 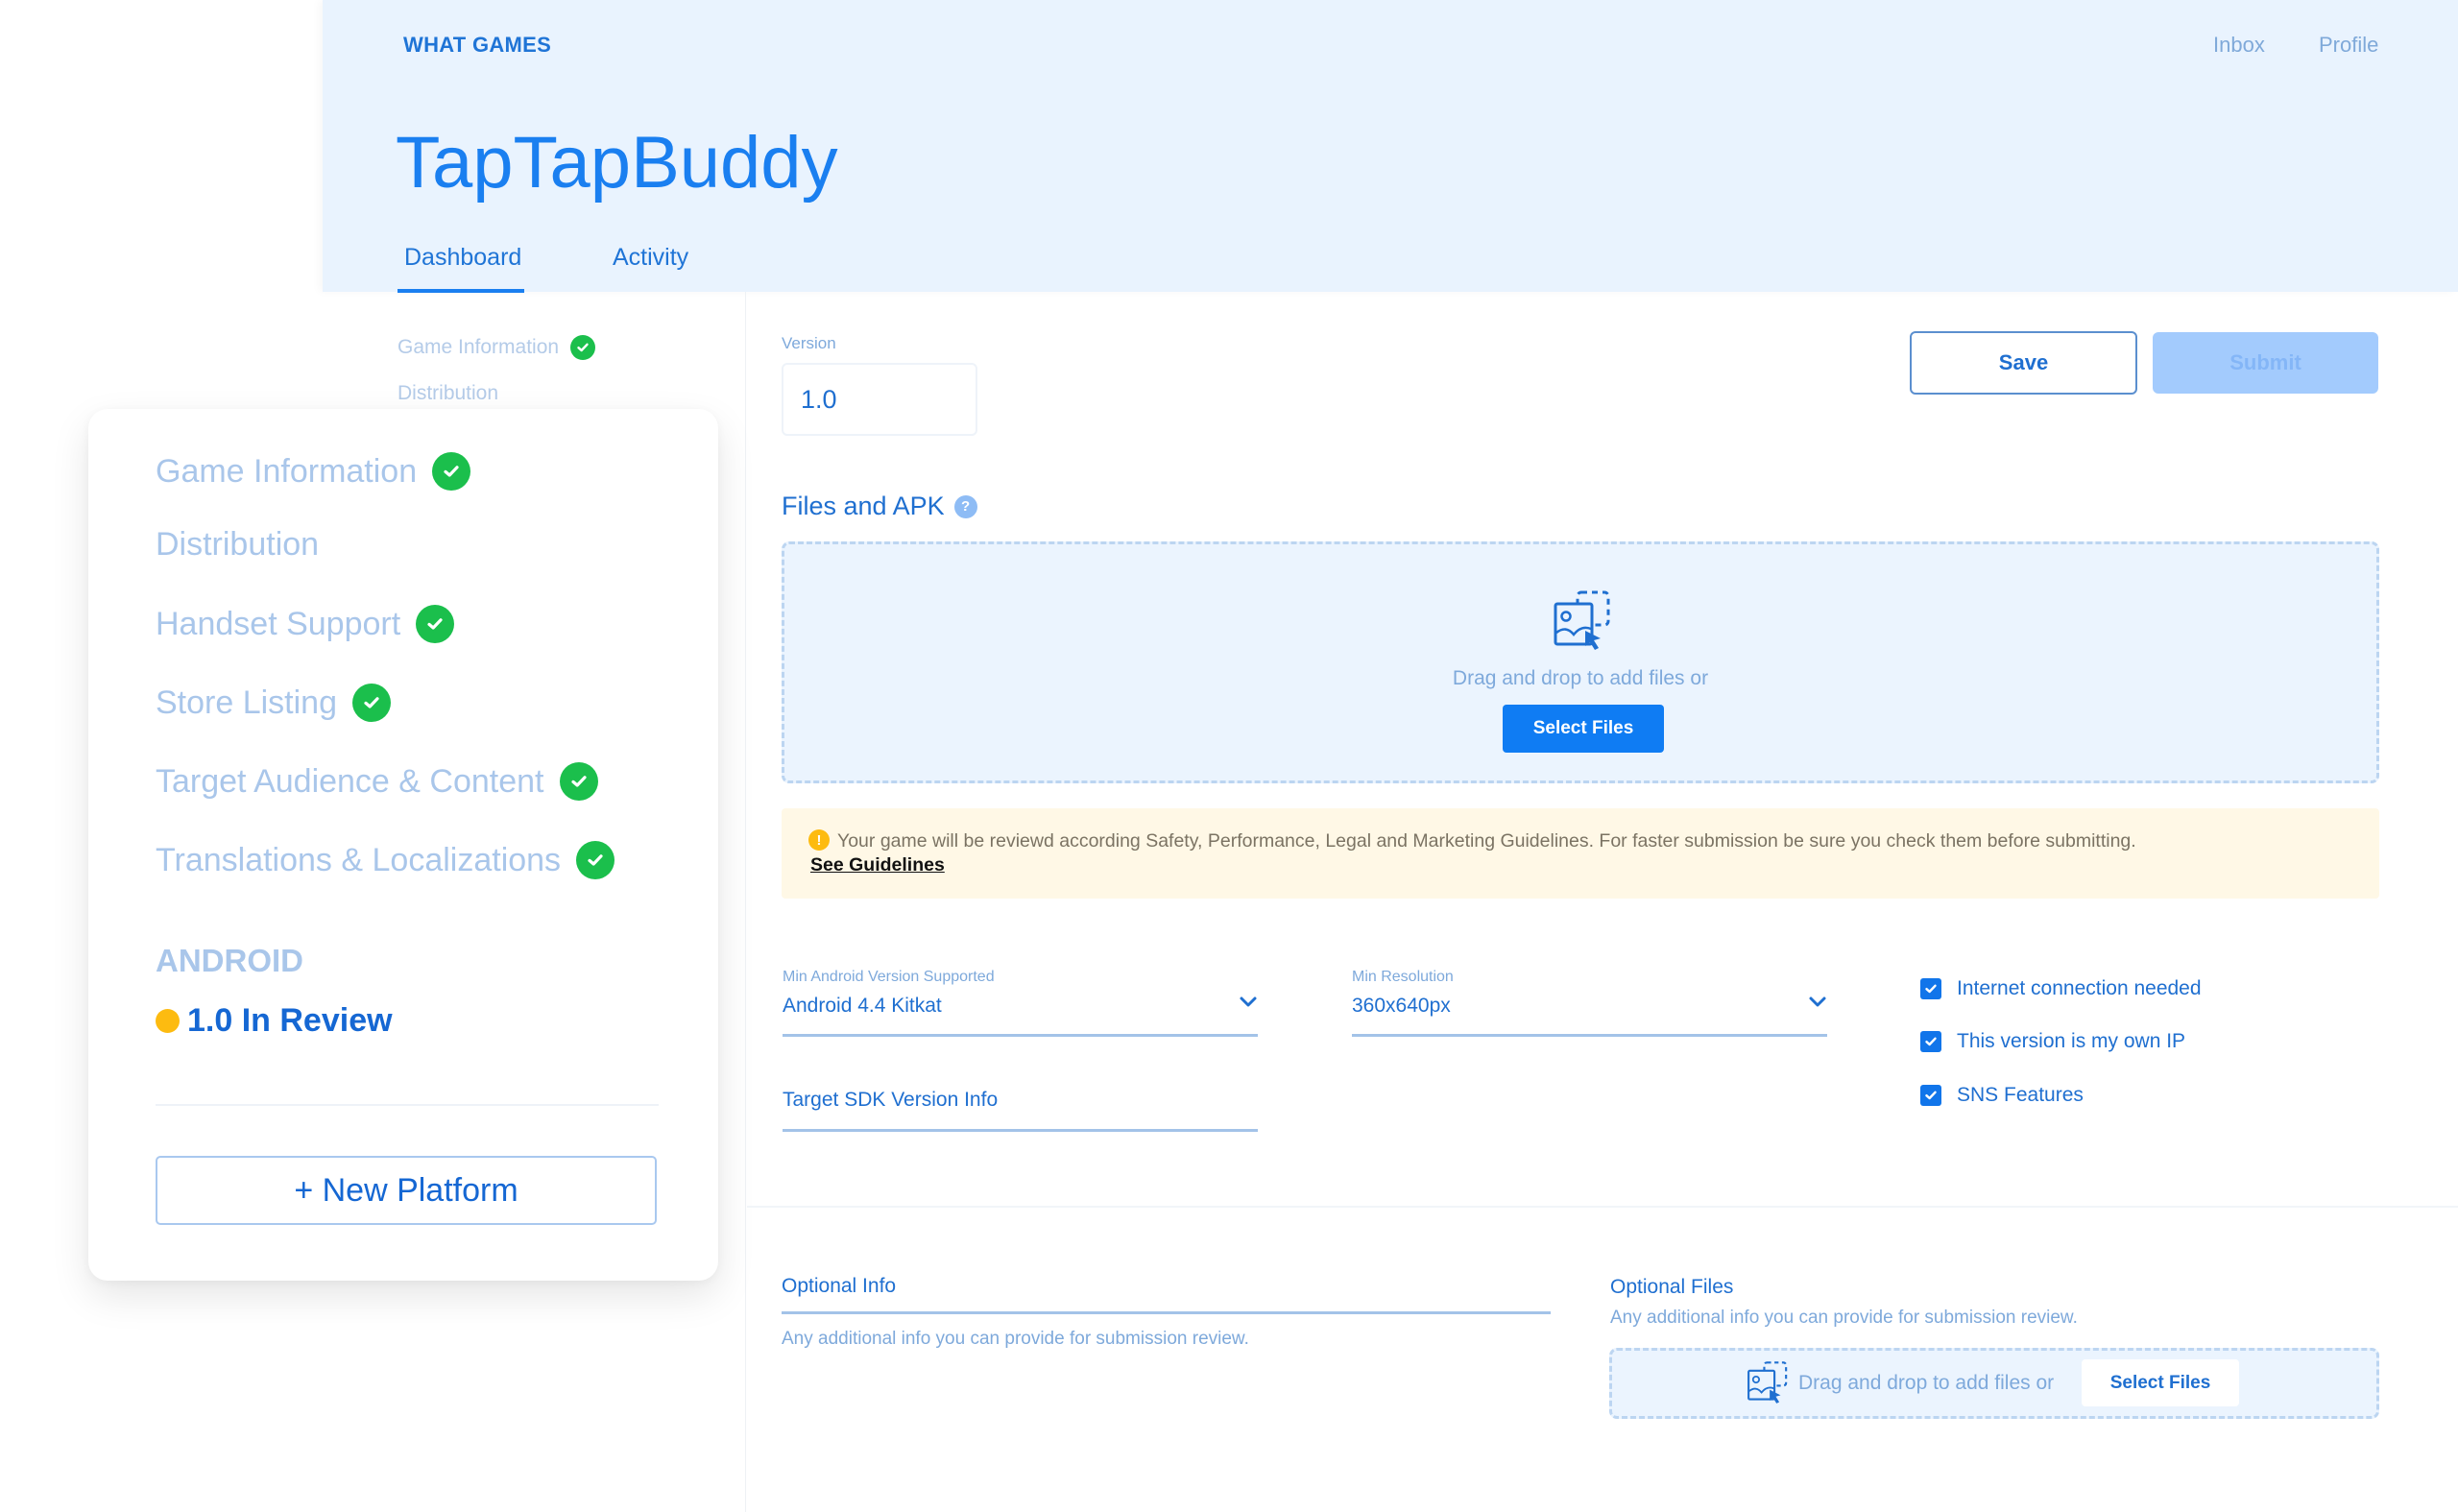 I want to click on page-title: TapTapBuddy, so click(x=617, y=163).